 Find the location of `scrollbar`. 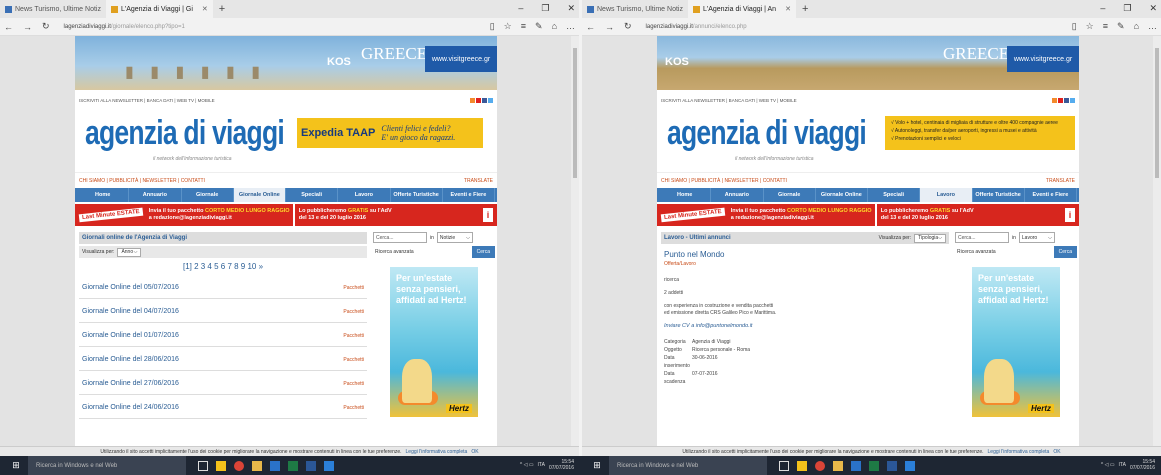

scrollbar is located at coordinates (1157, 246).